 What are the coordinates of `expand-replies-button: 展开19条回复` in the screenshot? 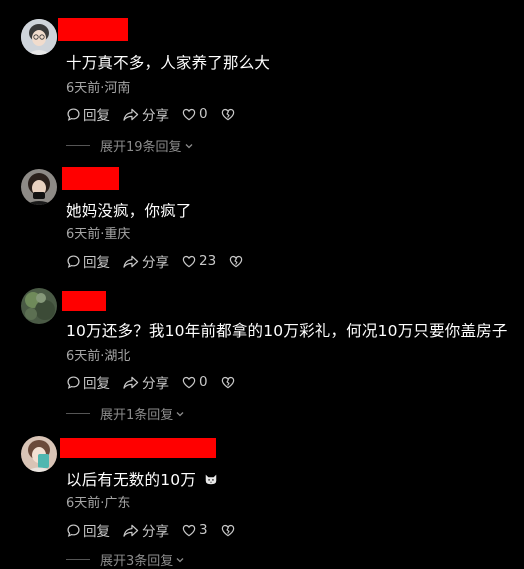 It's located at (130, 145).